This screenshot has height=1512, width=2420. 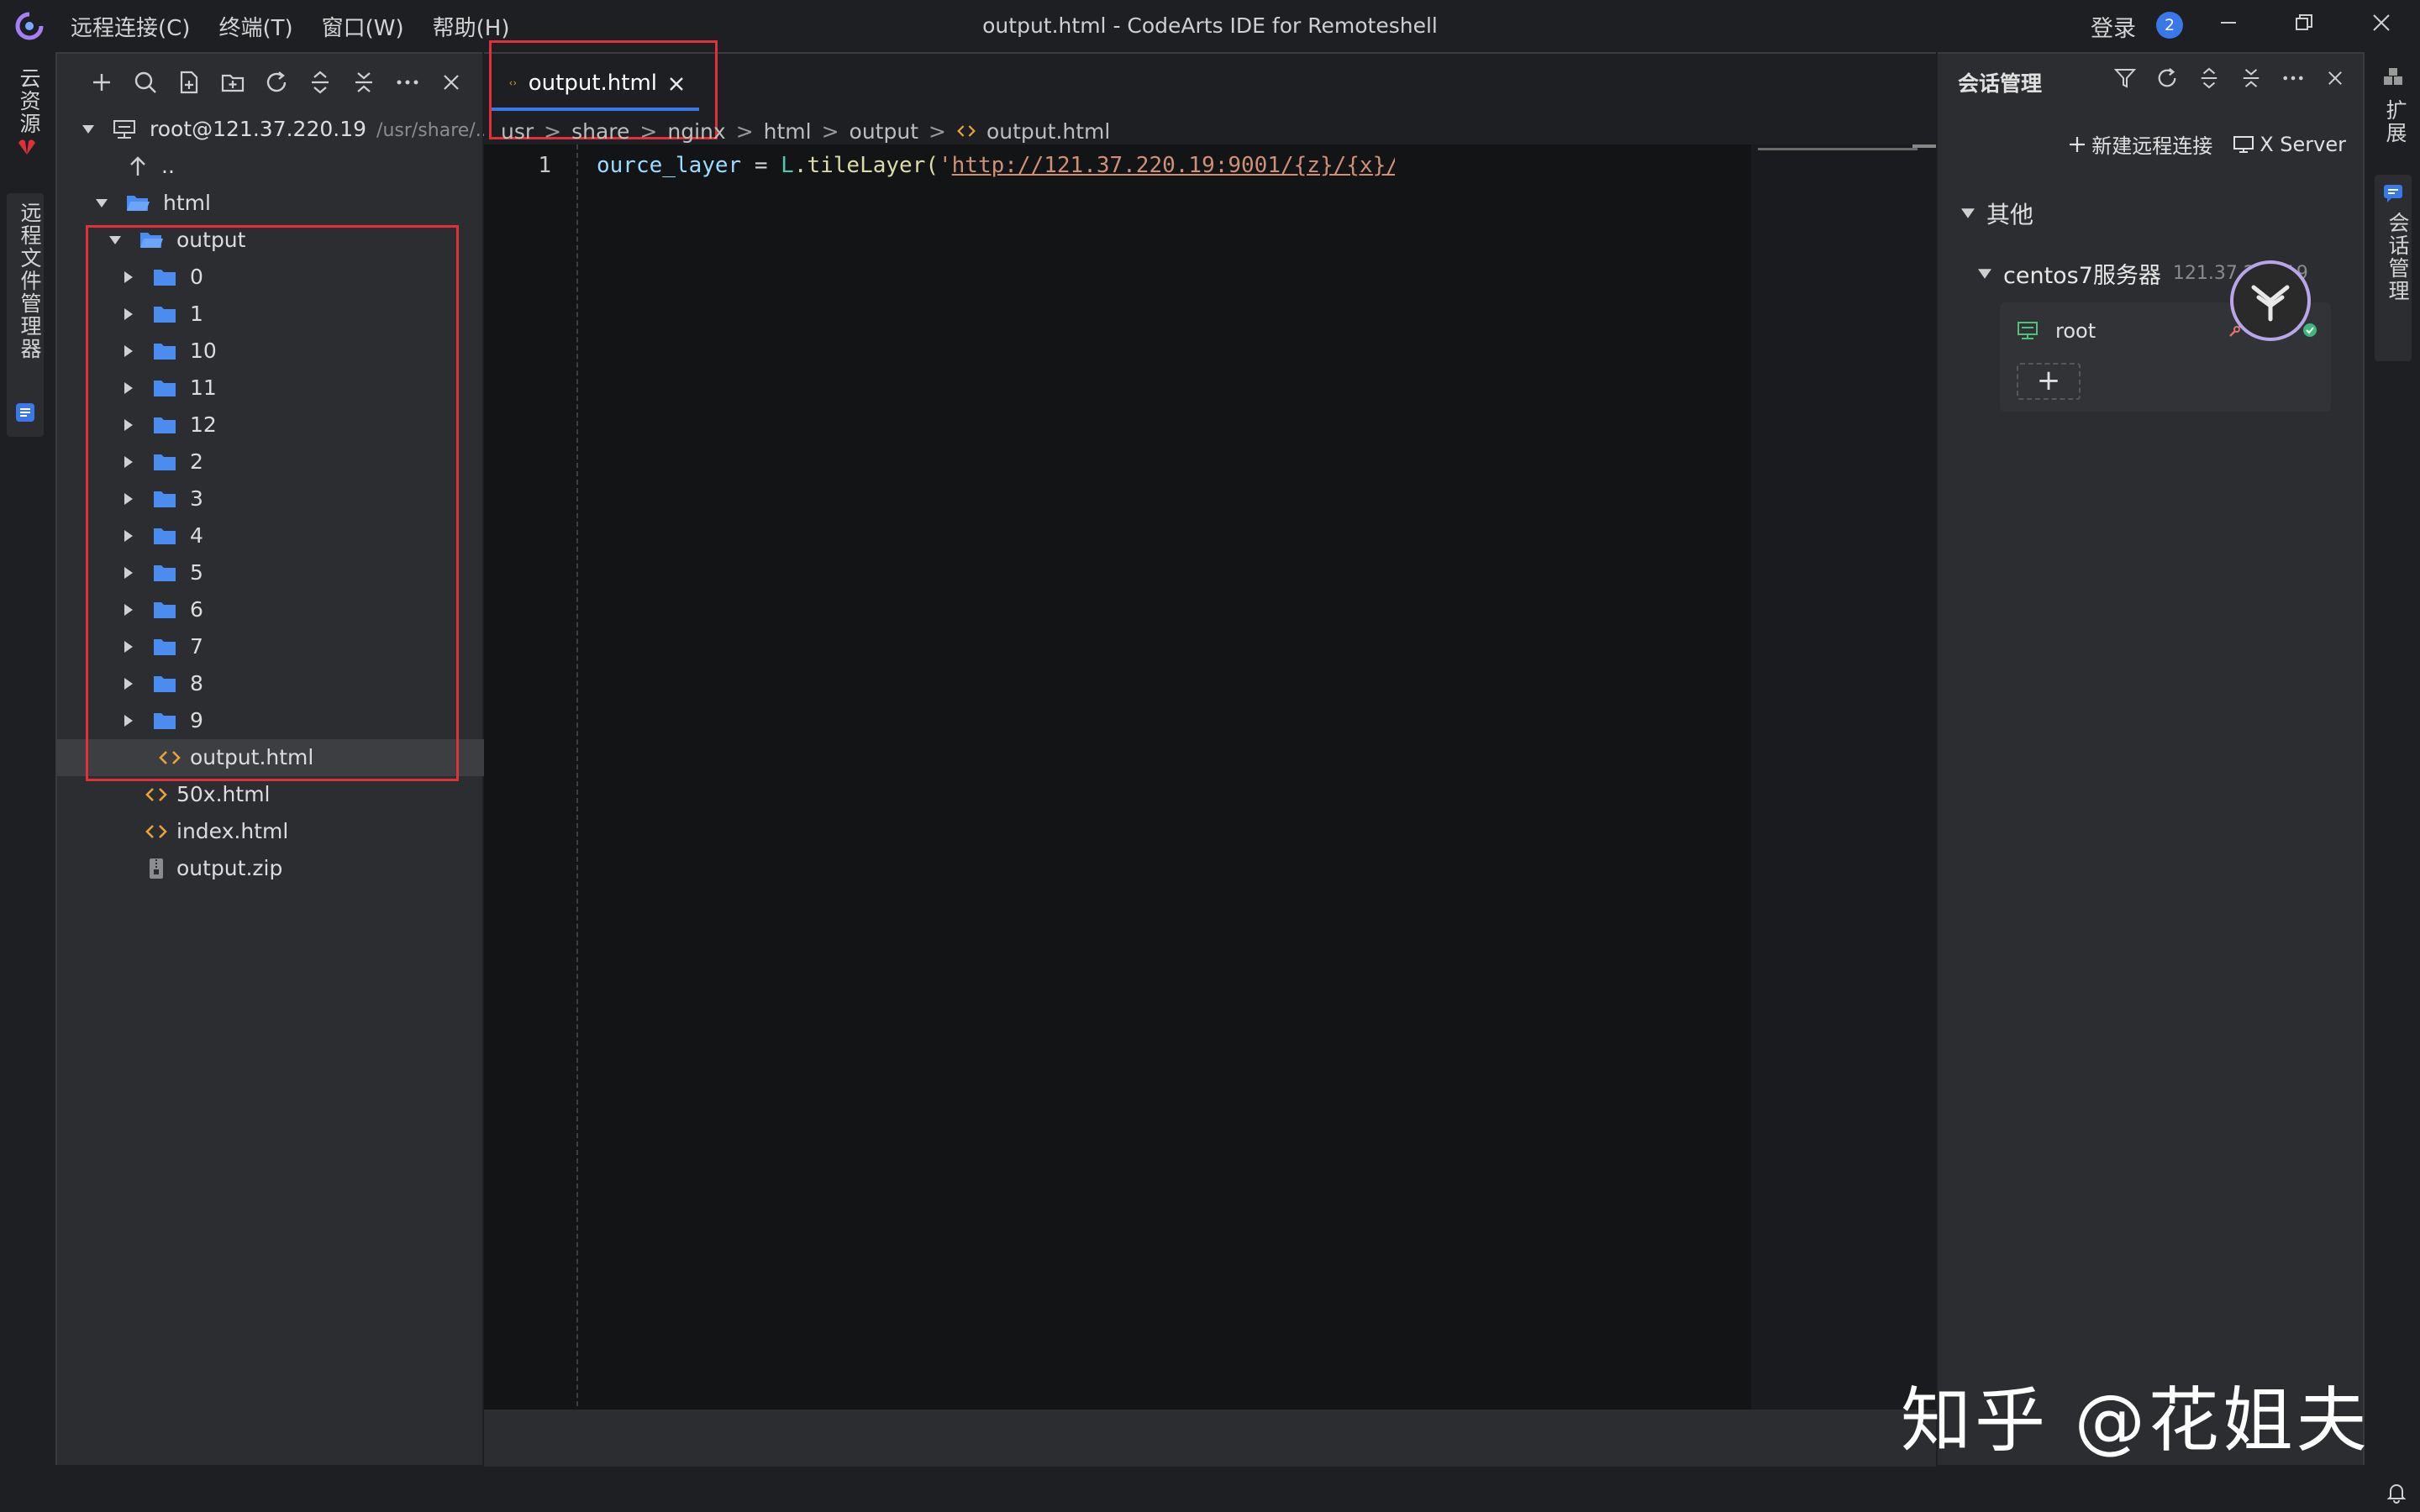 I want to click on tree-subfolder-0: 0, so click(x=270, y=277).